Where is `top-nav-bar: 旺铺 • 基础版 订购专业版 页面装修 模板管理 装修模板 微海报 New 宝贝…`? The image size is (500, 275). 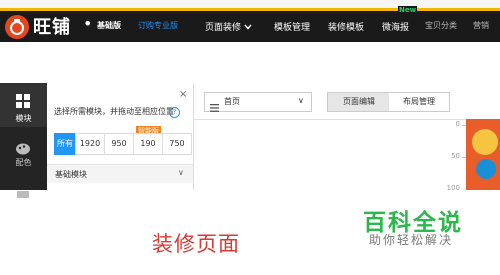 top-nav-bar: 旺铺 • 基础版 订购专业版 页面装修 模板管理 装修模板 微海报 New 宝贝… is located at coordinates (250, 24).